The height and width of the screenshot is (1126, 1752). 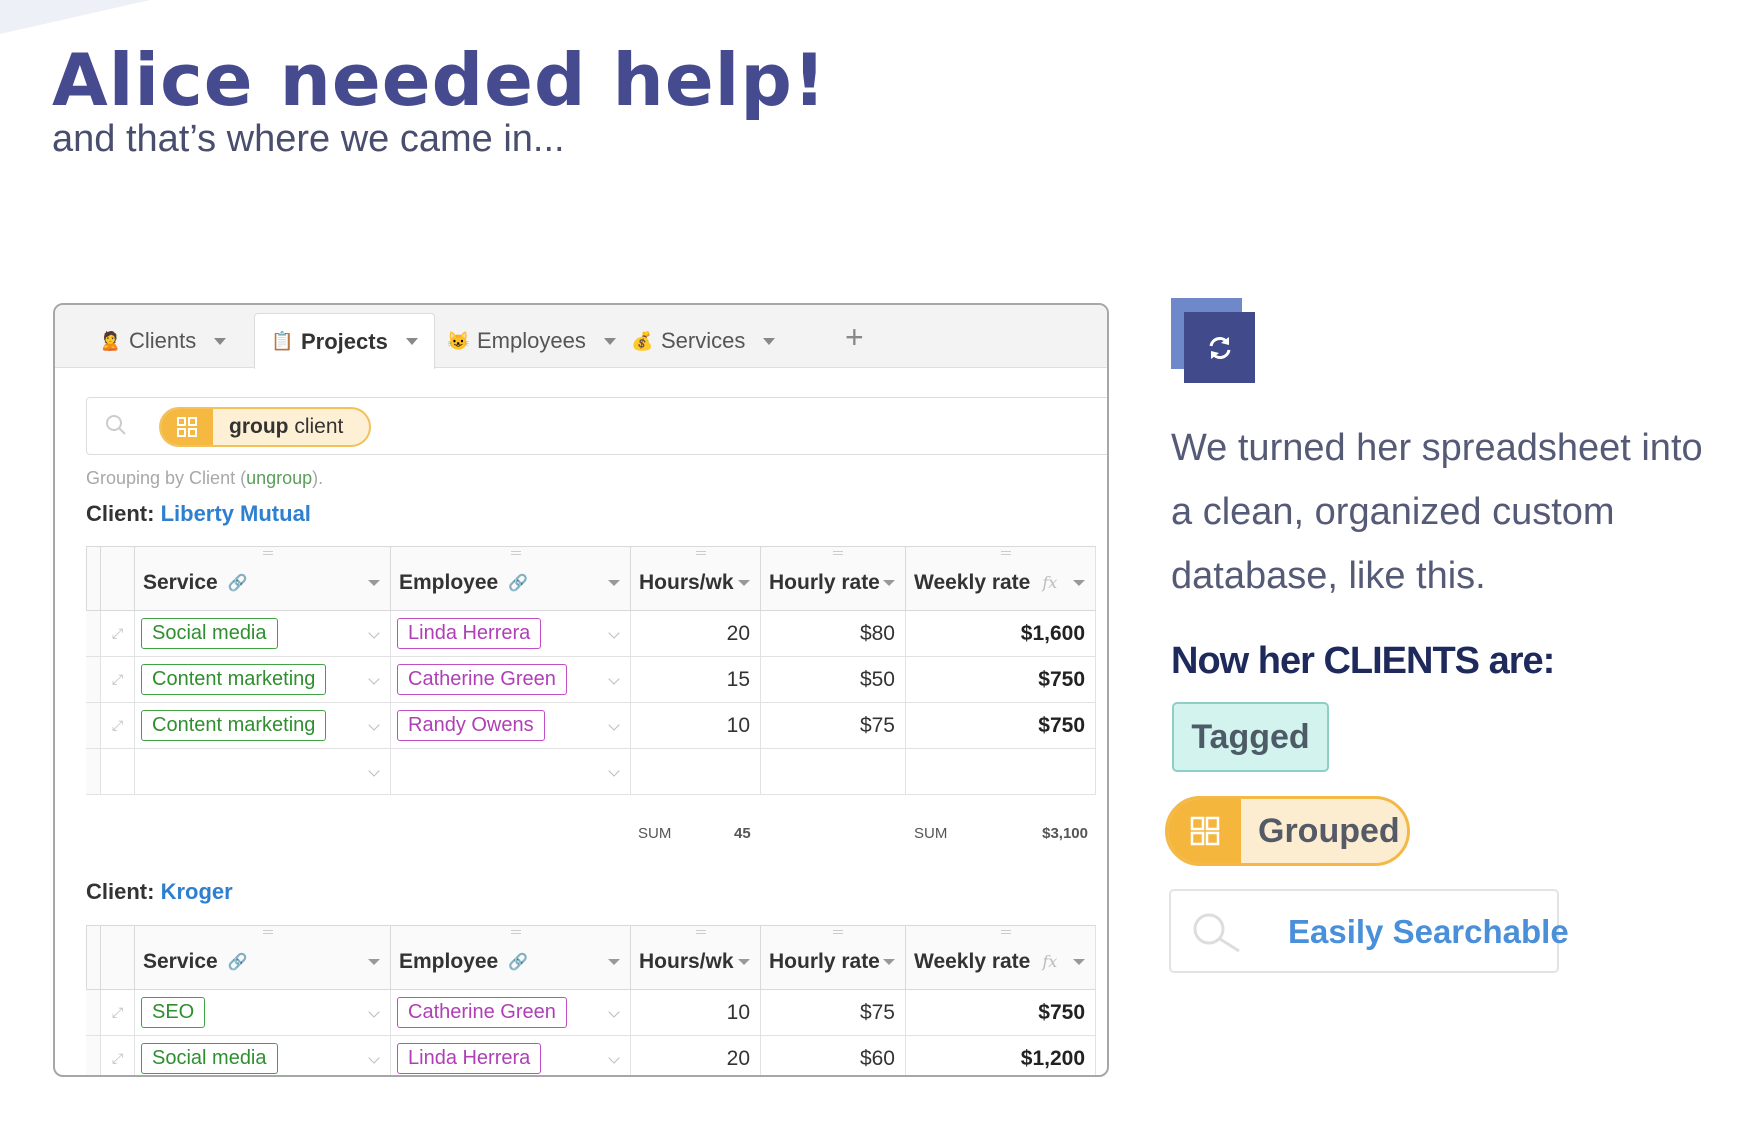 What do you see at coordinates (832, 679) in the screenshot?
I see `hourly-rate-cell: $50` at bounding box center [832, 679].